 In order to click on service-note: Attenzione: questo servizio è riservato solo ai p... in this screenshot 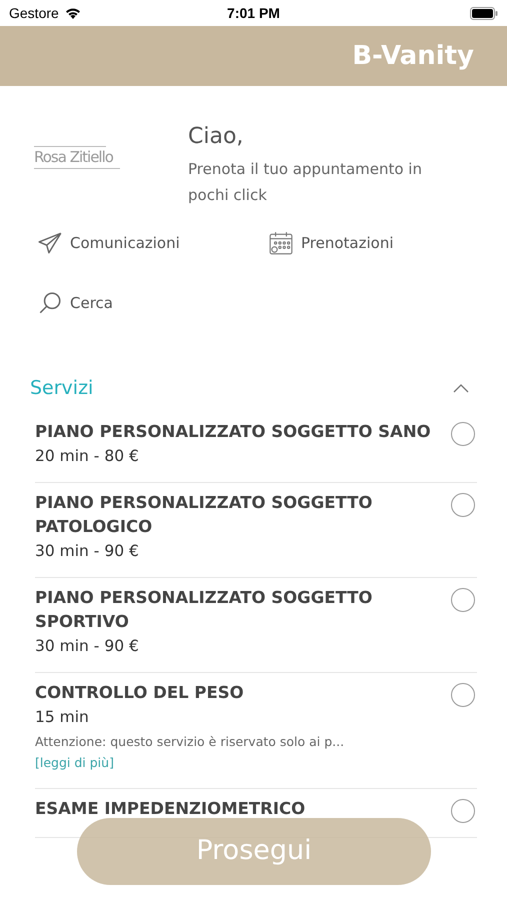, I will do `click(190, 742)`.